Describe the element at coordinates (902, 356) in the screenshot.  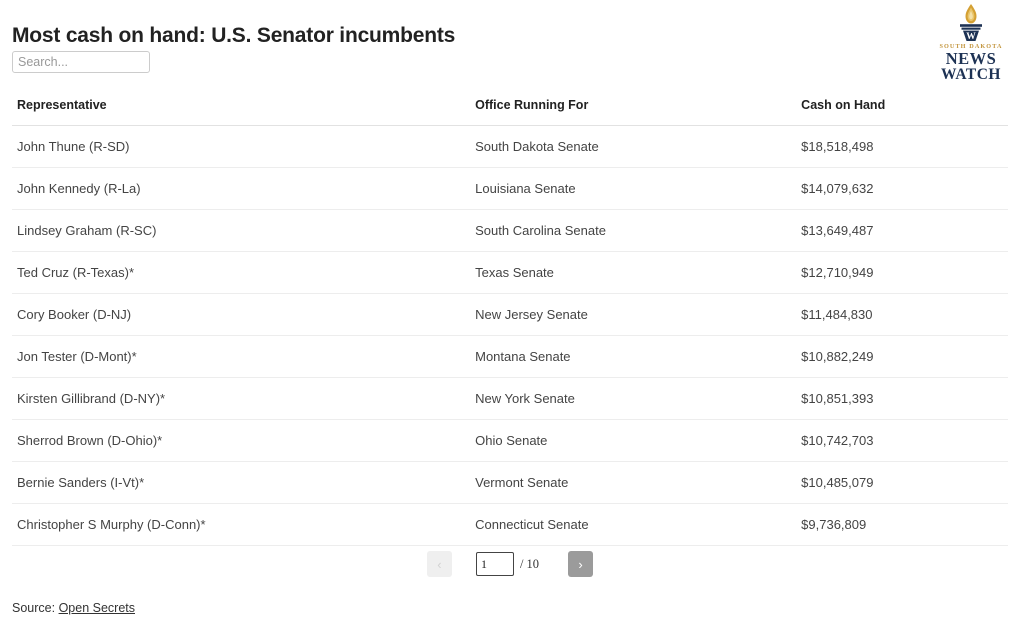
I see `cell-cash: $10,882,249` at that location.